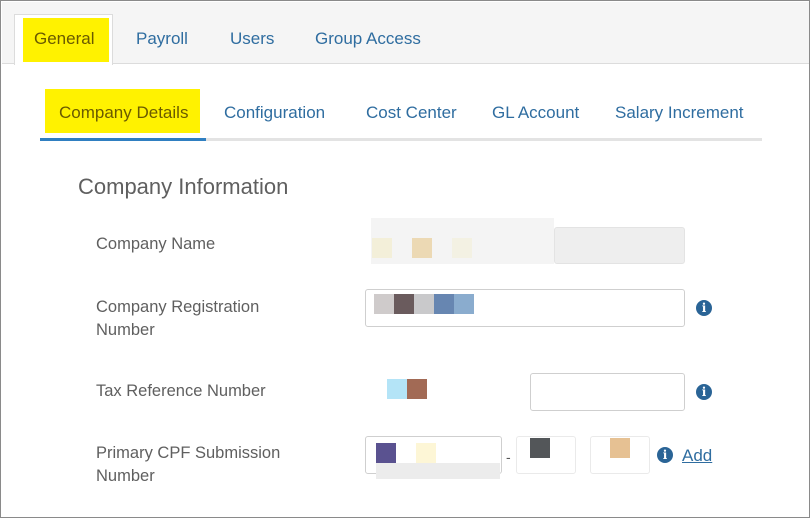 The height and width of the screenshot is (518, 810). I want to click on tab-company-details-label: Company Details, so click(124, 112).